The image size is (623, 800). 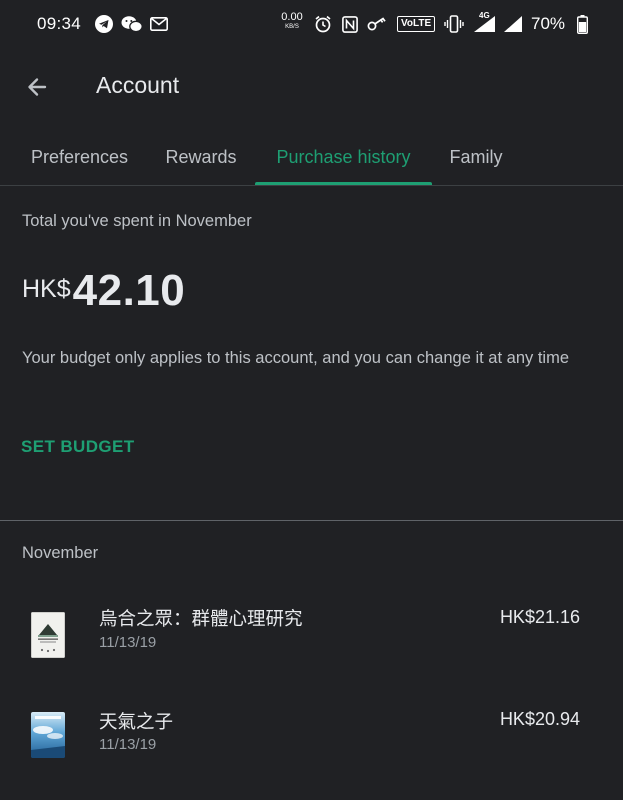 What do you see at coordinates (311, 734) in the screenshot?
I see `purchase-item: 天氣之子 11/13/19 HK$20.94` at bounding box center [311, 734].